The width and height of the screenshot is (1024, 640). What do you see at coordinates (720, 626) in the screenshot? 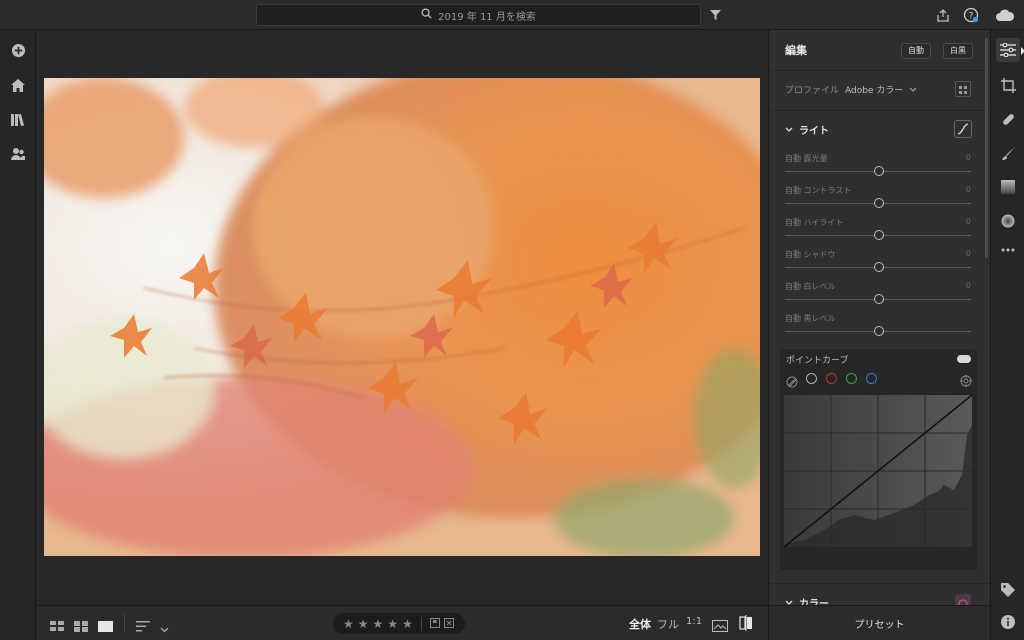
I see `compare-icon` at bounding box center [720, 626].